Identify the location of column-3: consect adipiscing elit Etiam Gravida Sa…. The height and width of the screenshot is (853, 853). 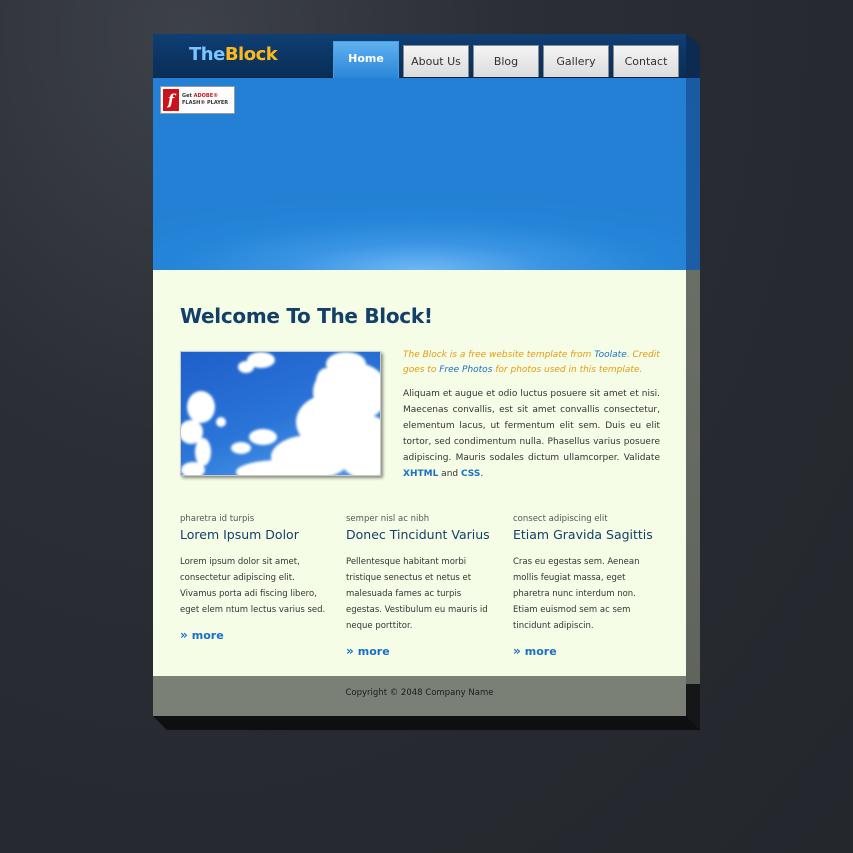
(587, 586).